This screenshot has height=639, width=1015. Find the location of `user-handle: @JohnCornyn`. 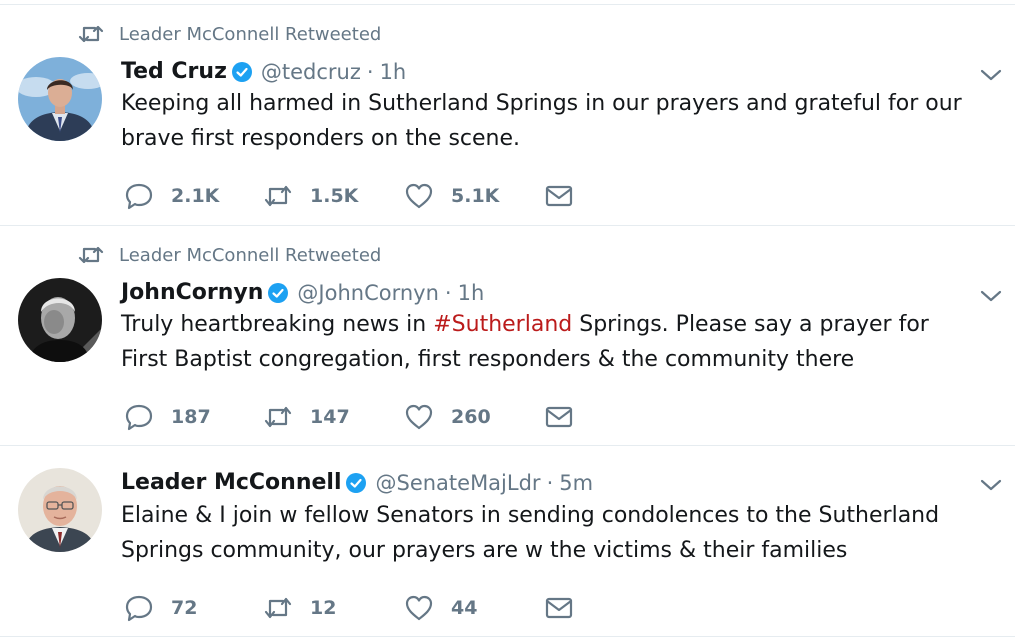

user-handle: @JohnCornyn is located at coordinates (367, 293).